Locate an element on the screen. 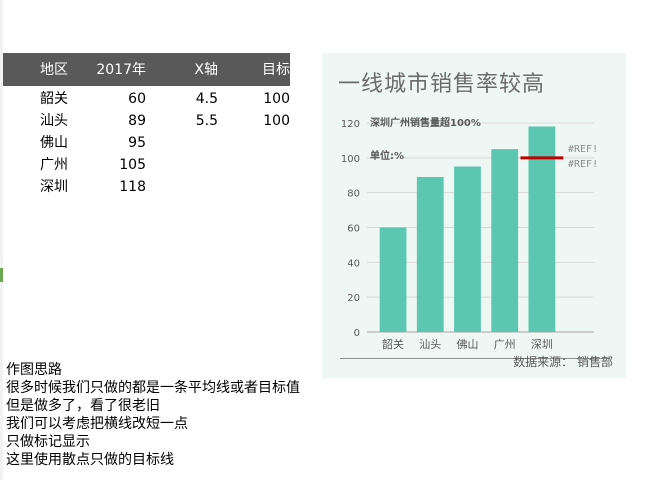  note-line: 这里使用散点只做的目标线 is located at coordinates (153, 460).